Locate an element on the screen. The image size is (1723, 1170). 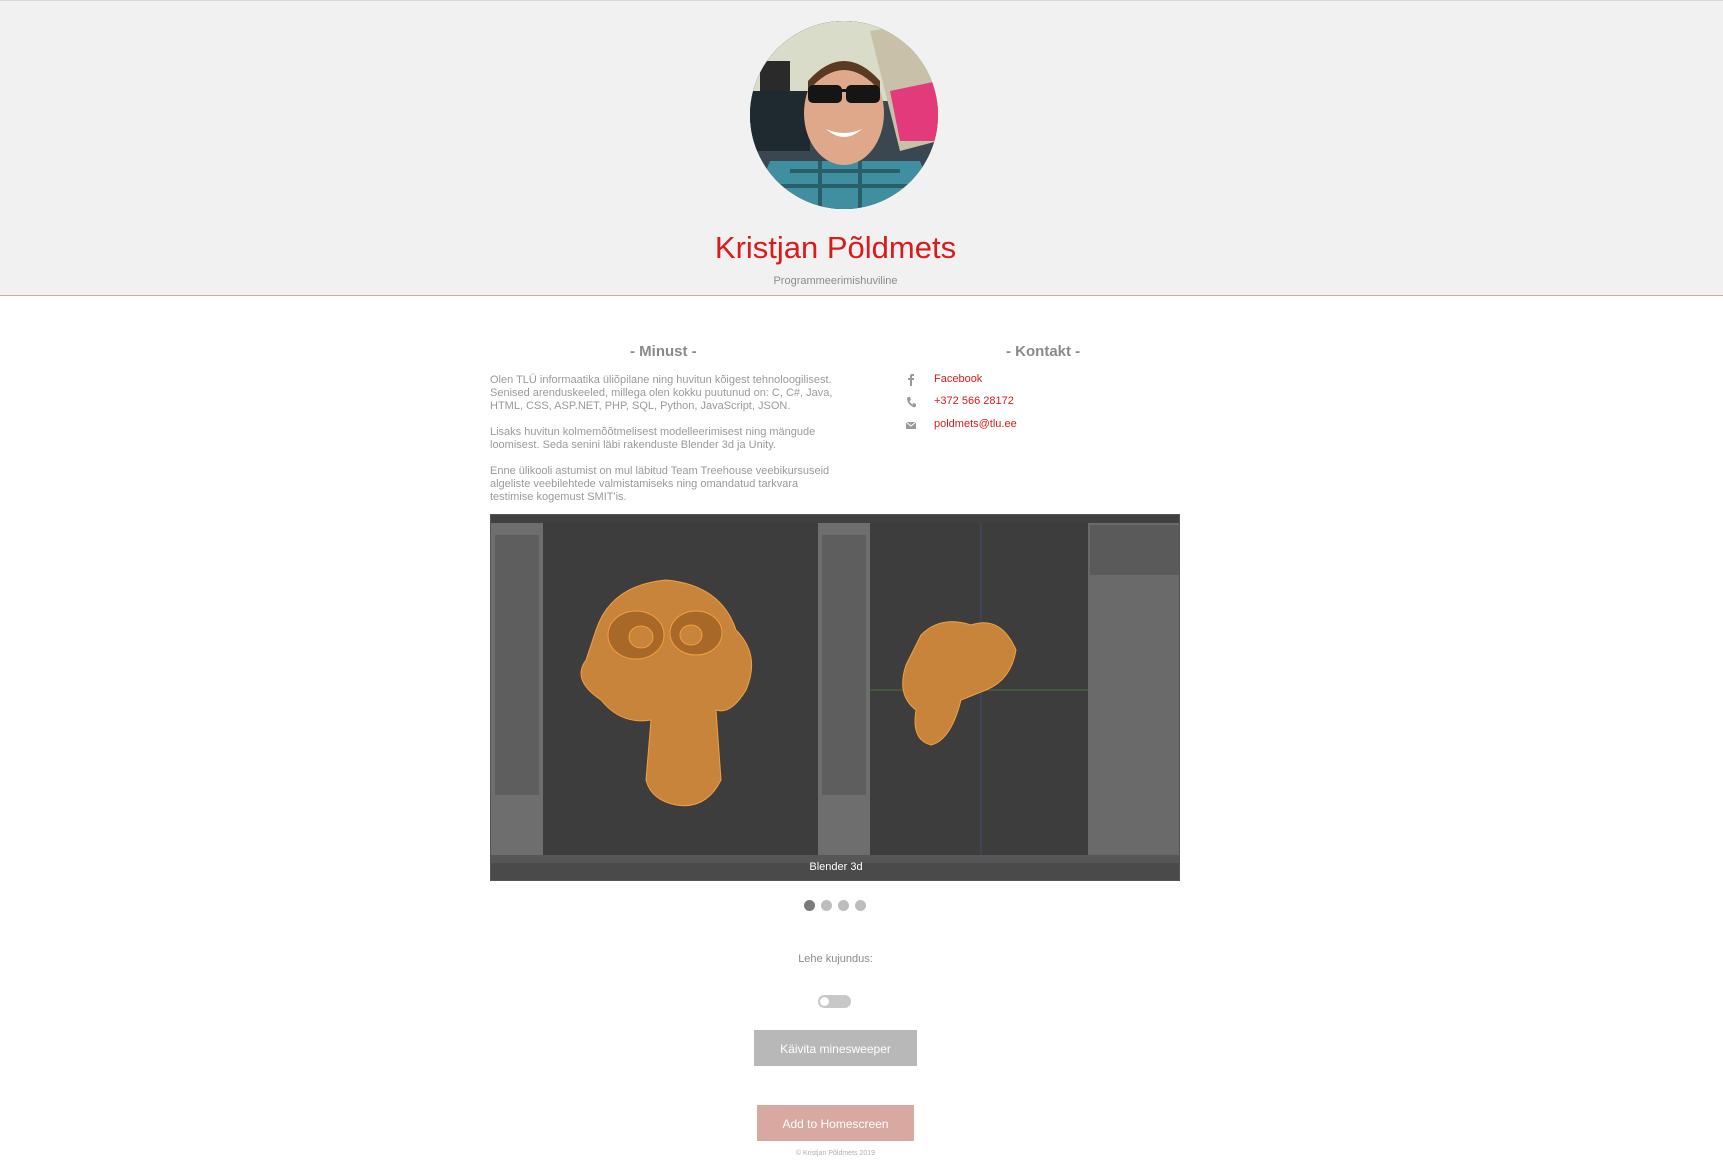
email-link: poldmets@tlu.ee is located at coordinates (975, 424).